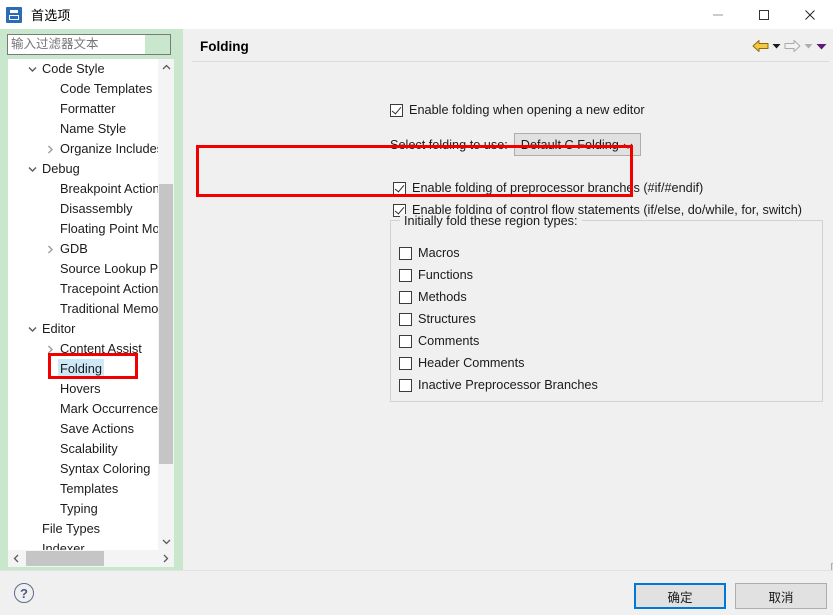 This screenshot has width=833, height=615. I want to click on help-icon: ?, so click(24, 593).